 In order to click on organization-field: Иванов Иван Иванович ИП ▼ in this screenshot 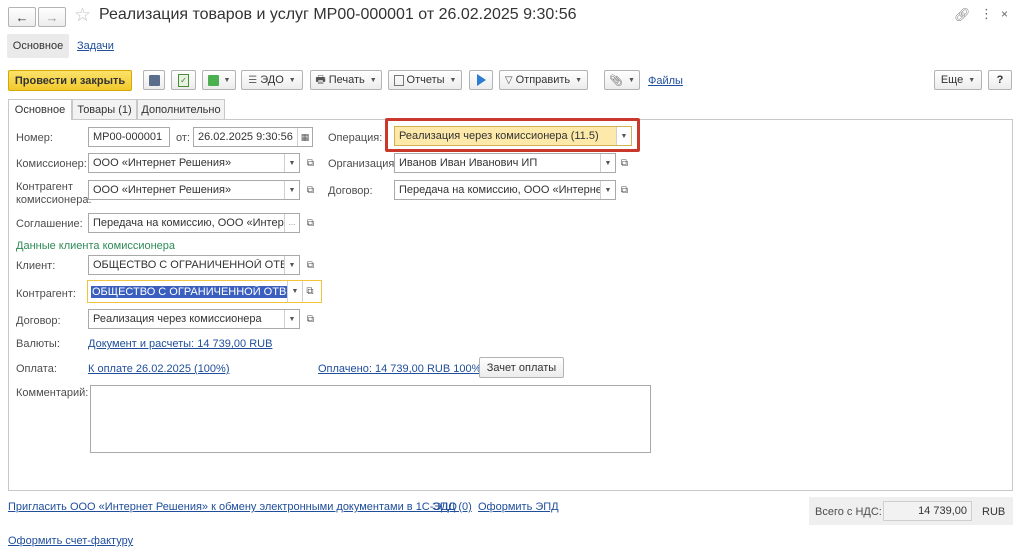, I will do `click(505, 163)`.